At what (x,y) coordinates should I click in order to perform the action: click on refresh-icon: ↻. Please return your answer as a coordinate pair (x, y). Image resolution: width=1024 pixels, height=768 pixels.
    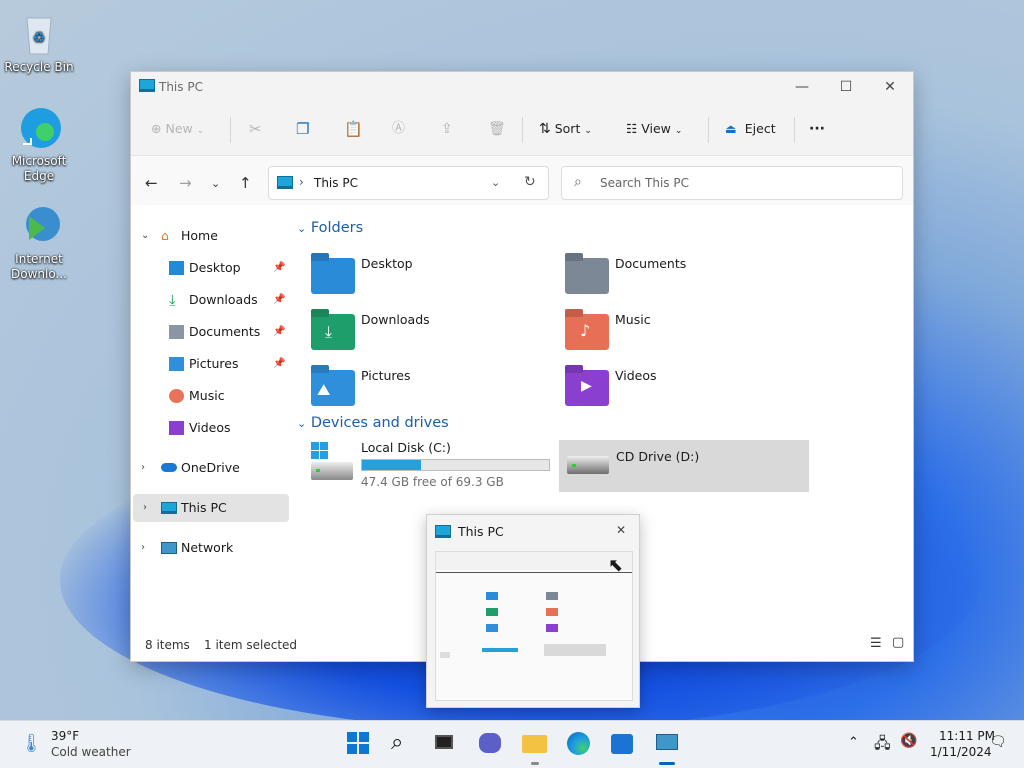
    Looking at the image, I should click on (530, 182).